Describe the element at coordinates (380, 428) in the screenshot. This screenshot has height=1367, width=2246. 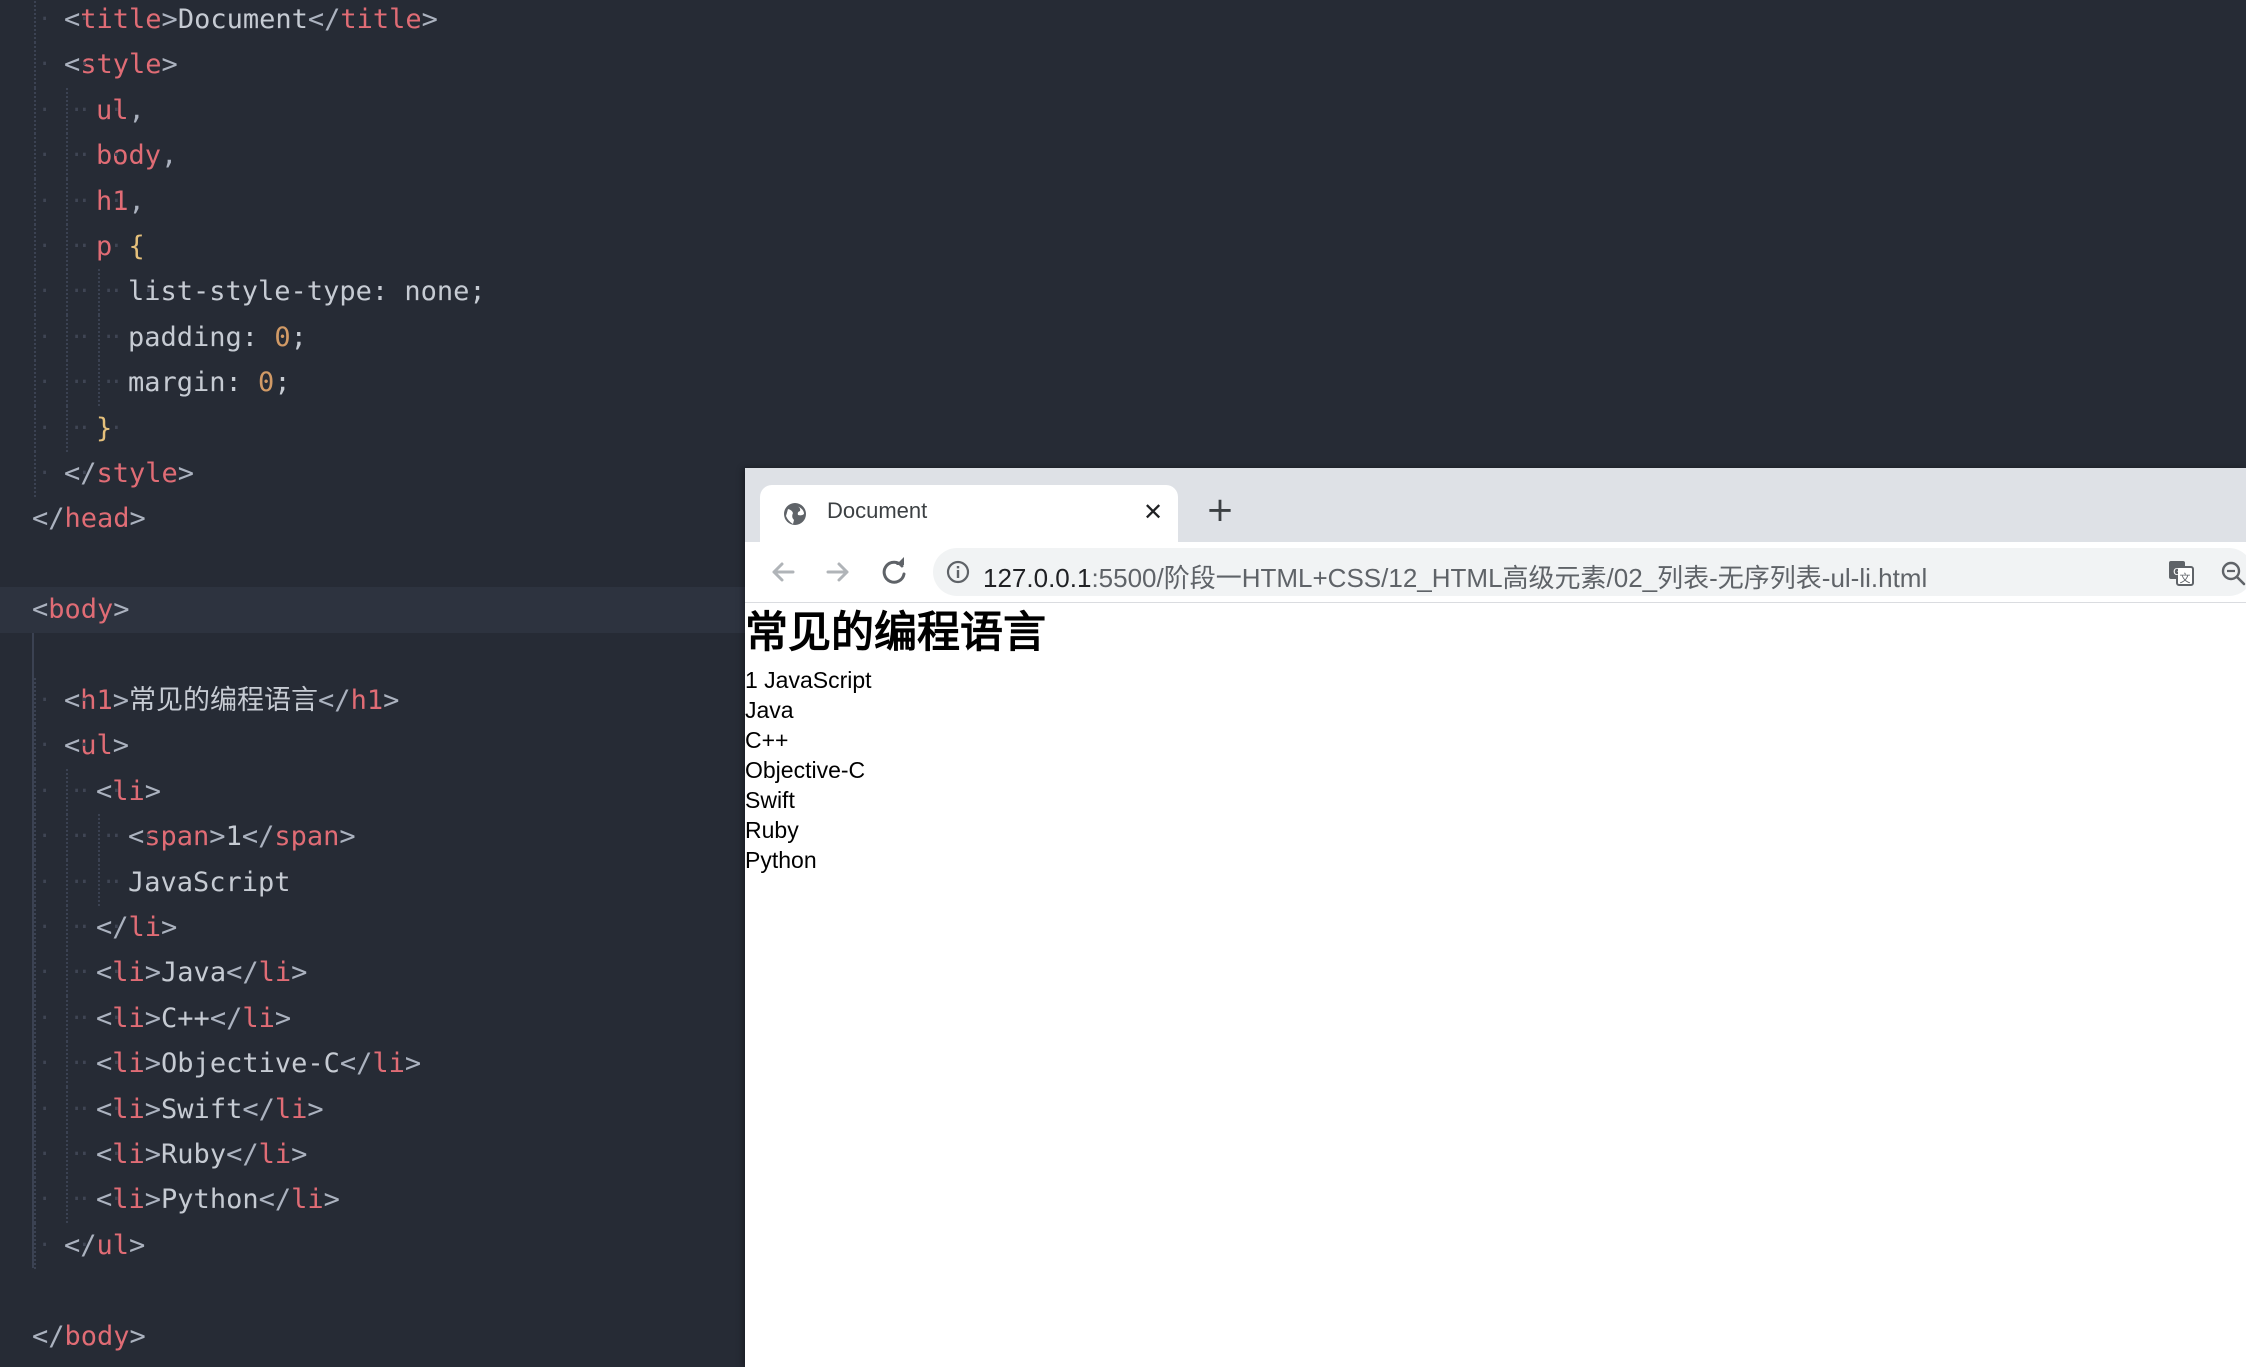
I see `code-line: }` at that location.